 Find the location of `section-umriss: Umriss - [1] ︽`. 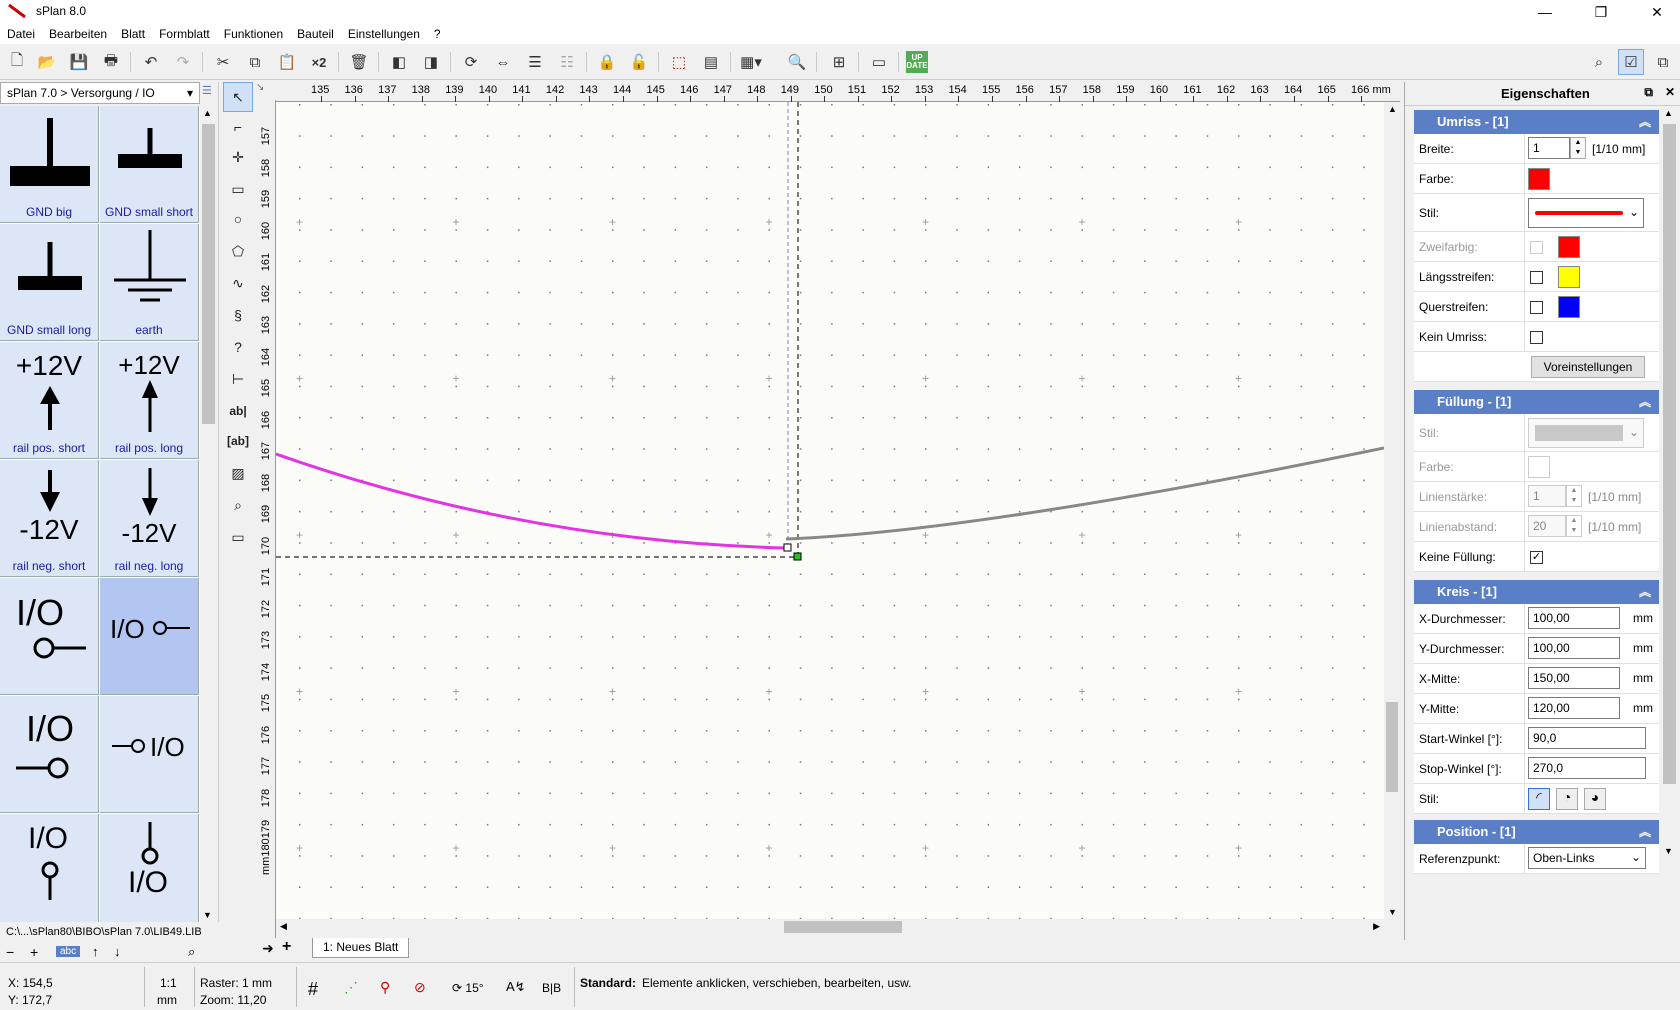

section-umriss: Umriss - [1] ︽ is located at coordinates (1536, 122).